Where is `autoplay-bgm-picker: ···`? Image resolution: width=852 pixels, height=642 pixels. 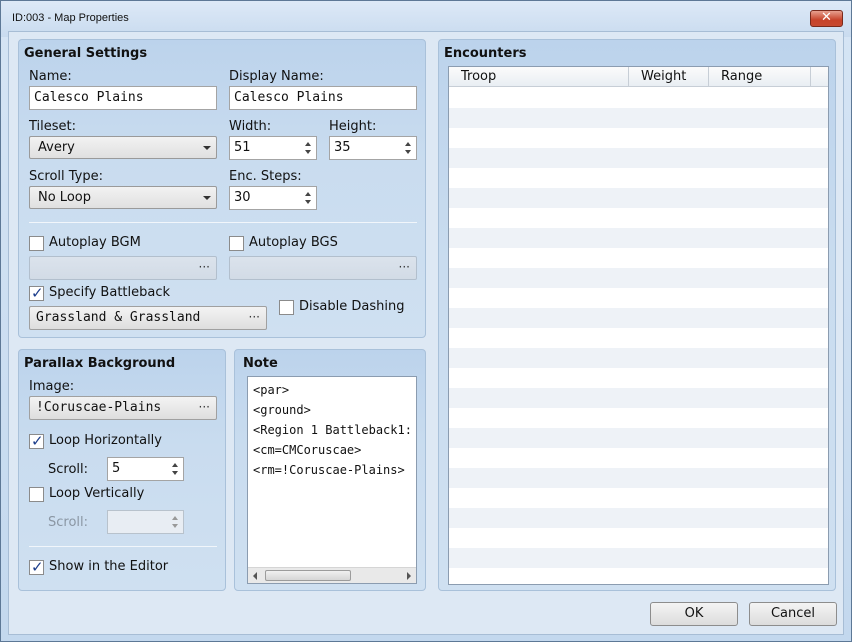 autoplay-bgm-picker: ··· is located at coordinates (123, 268).